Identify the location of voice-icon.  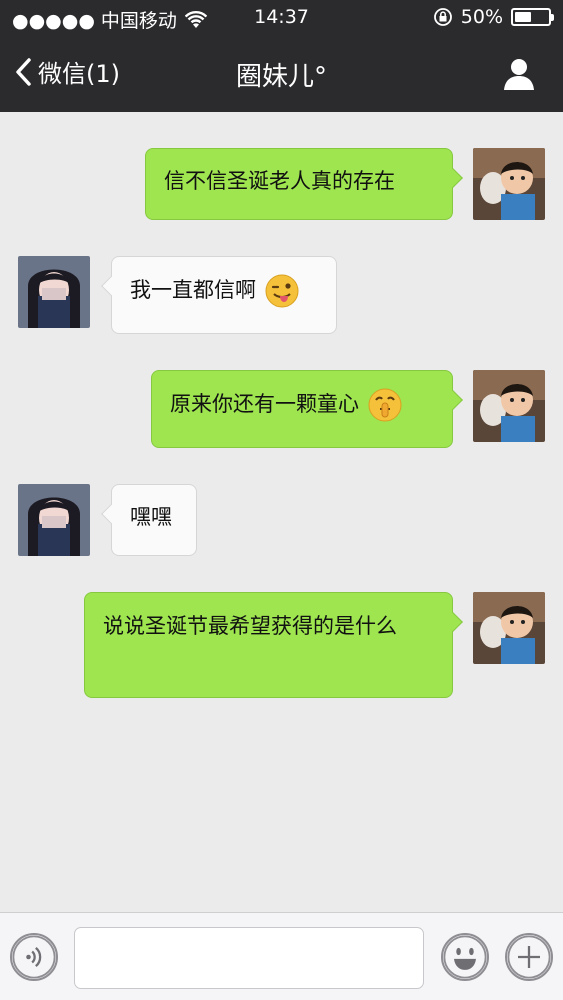
(34, 957).